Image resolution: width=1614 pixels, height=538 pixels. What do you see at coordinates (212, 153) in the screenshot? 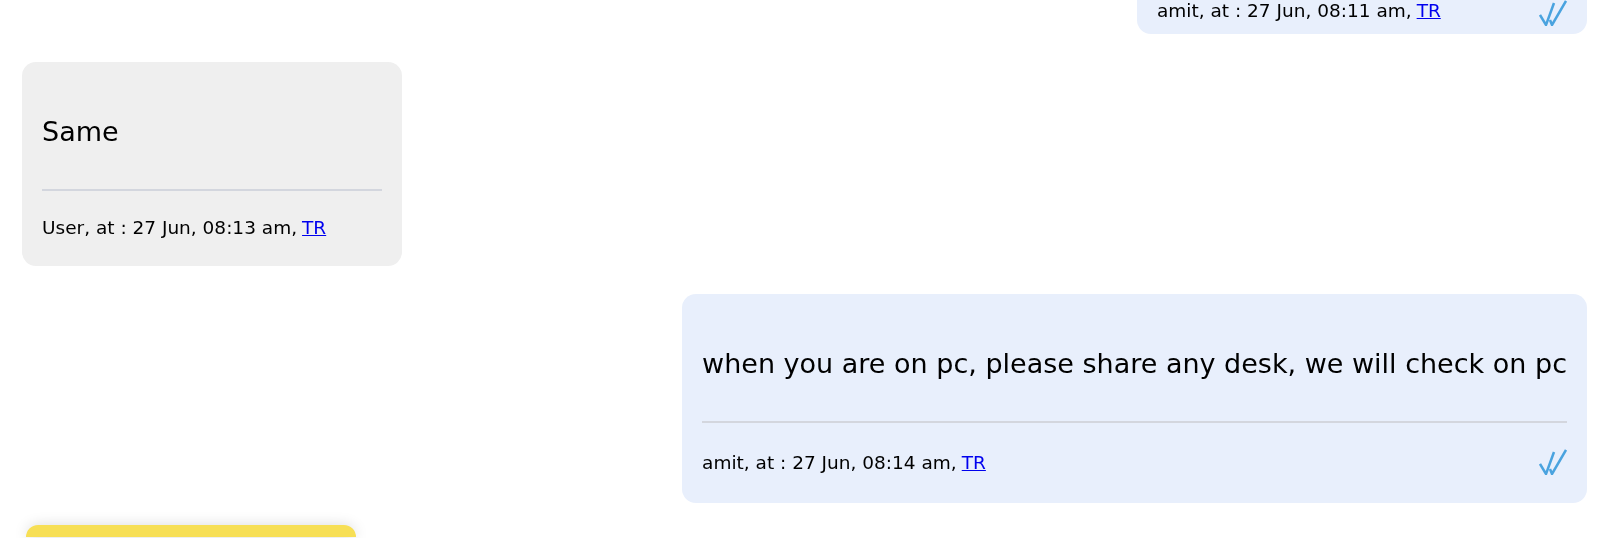
I see `message-text: Same` at bounding box center [212, 153].